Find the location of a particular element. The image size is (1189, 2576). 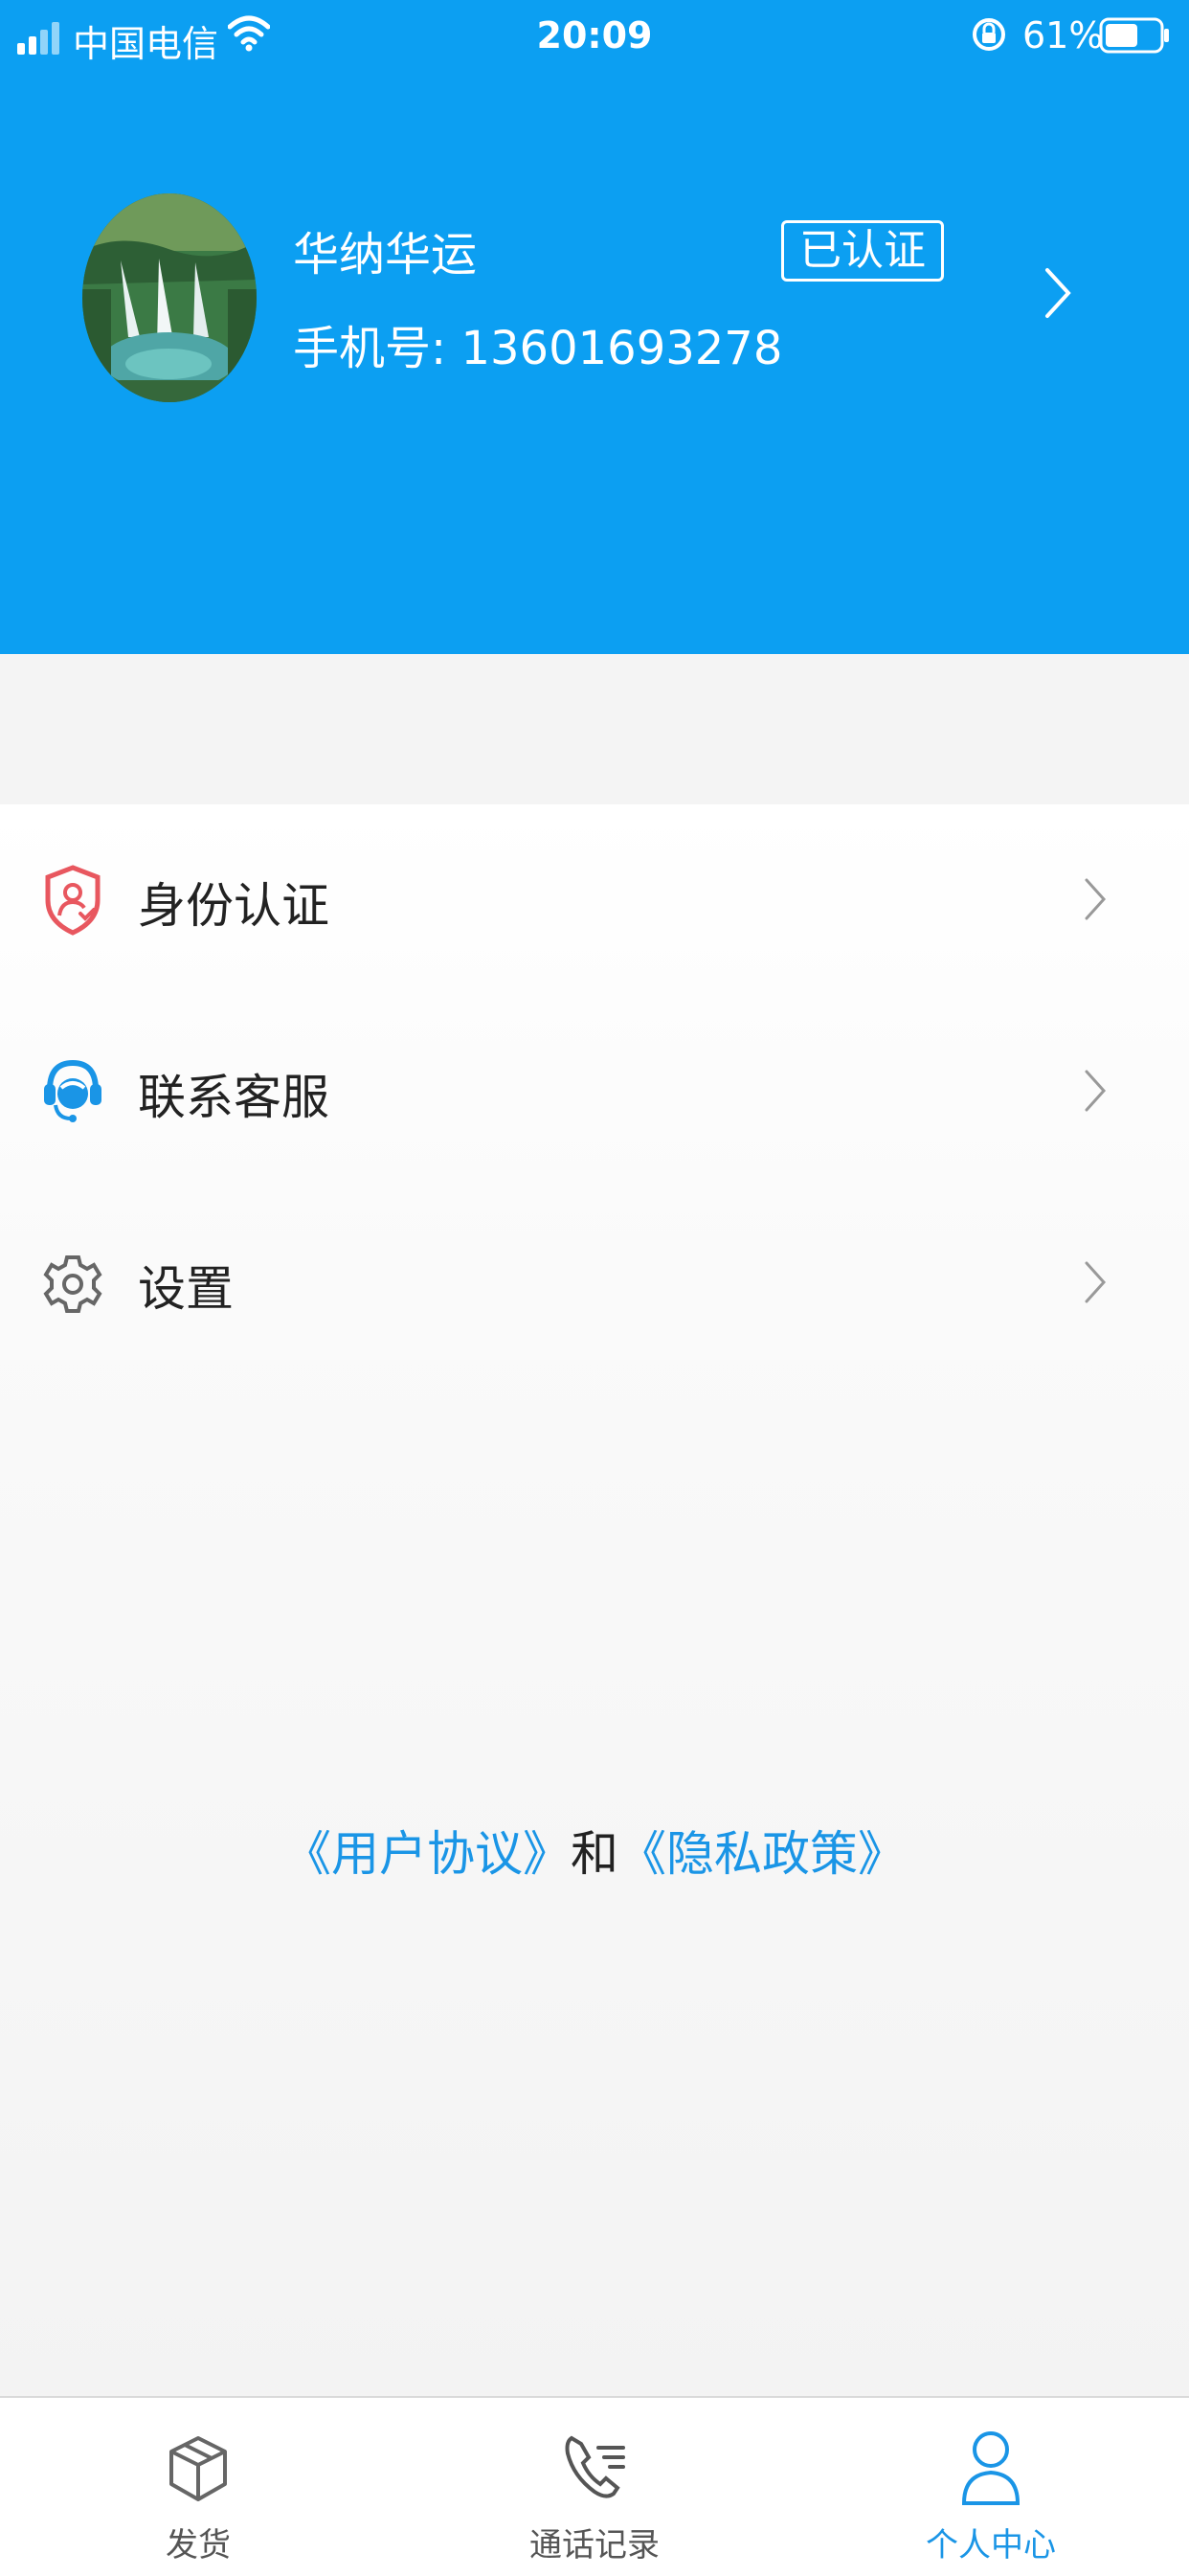

bottom-tab-bar: 发货 通话记录 个人中心 is located at coordinates (594, 2486).